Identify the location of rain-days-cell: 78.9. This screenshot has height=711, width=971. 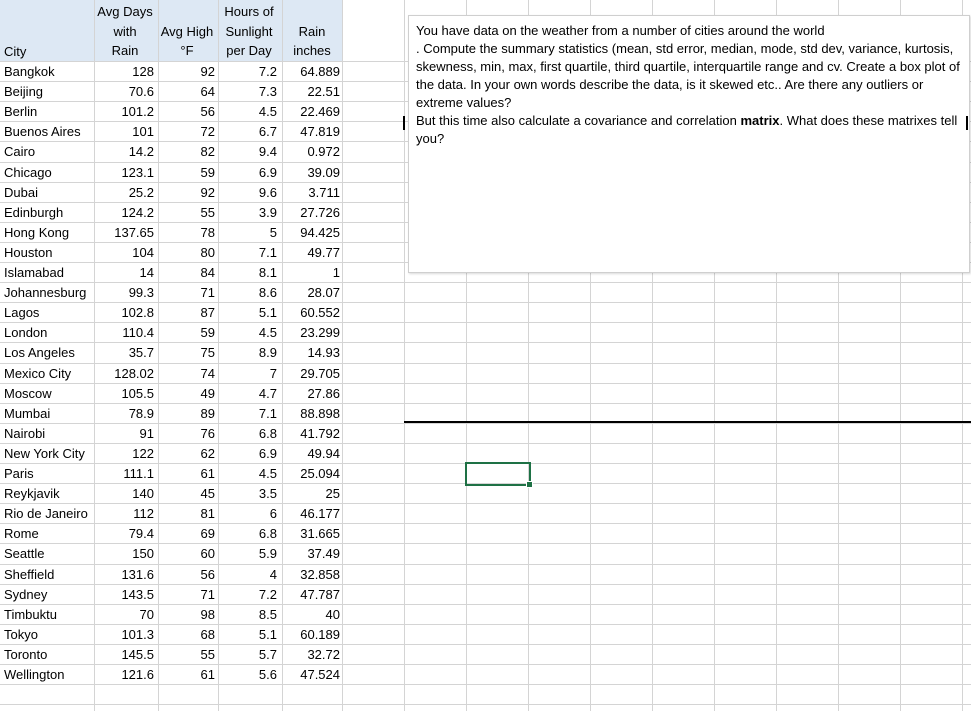
(124, 414).